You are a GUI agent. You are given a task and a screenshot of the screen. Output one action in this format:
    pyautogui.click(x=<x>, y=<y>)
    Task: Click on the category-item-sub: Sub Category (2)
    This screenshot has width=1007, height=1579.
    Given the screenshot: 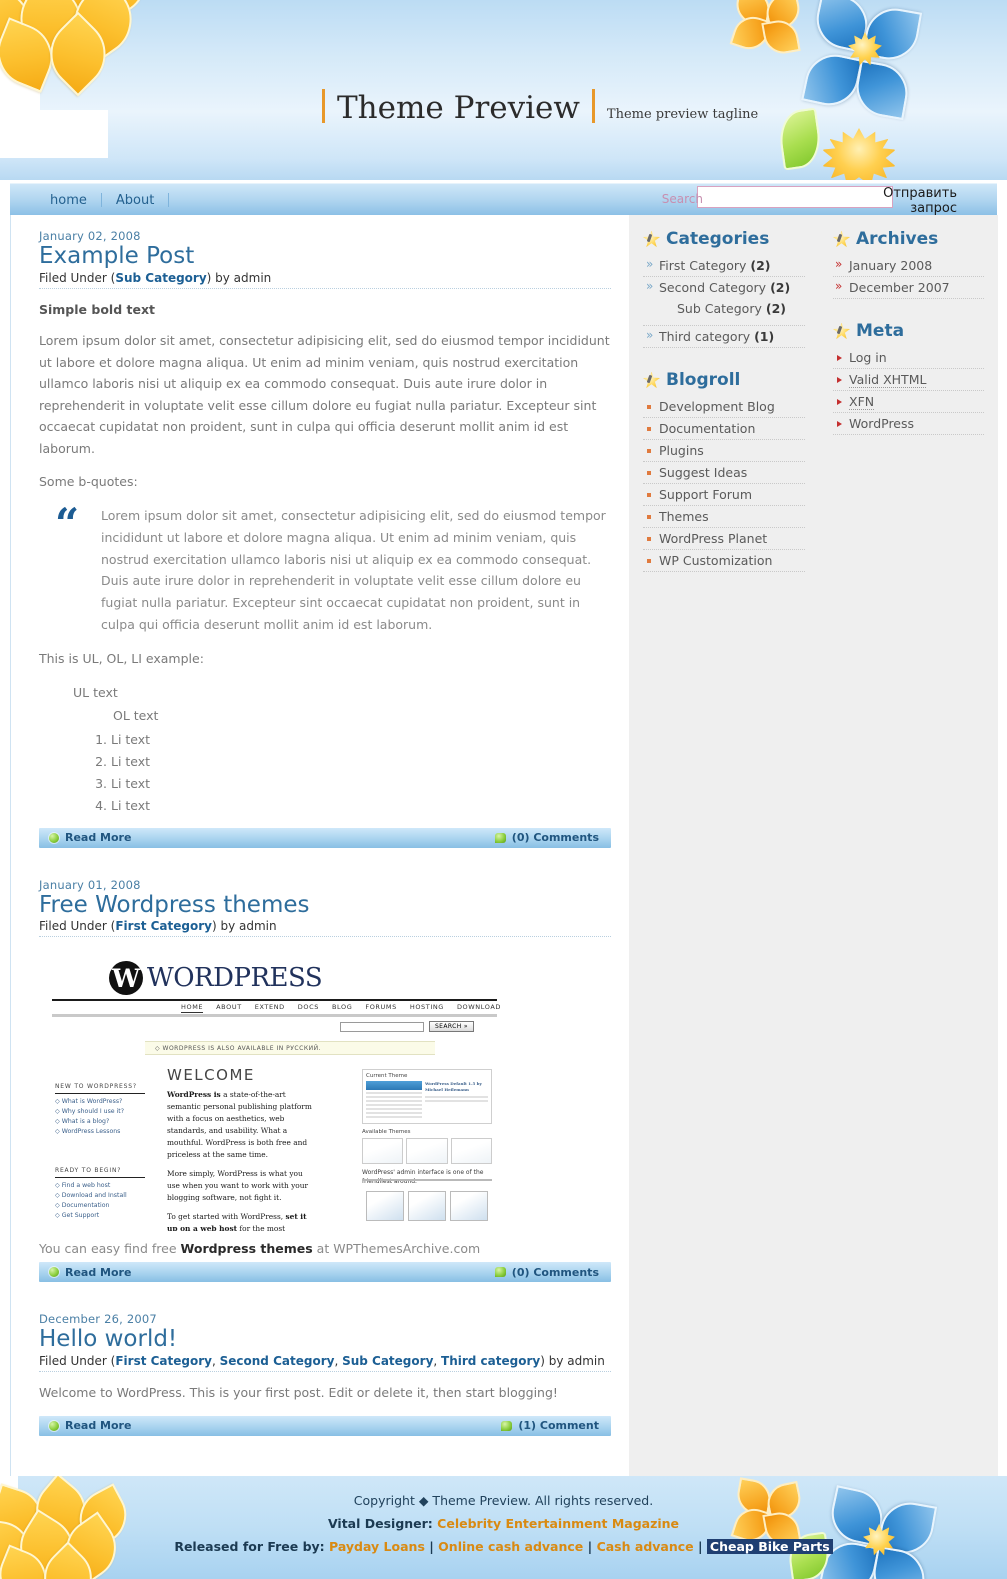 What is the action you would take?
    pyautogui.click(x=724, y=308)
    